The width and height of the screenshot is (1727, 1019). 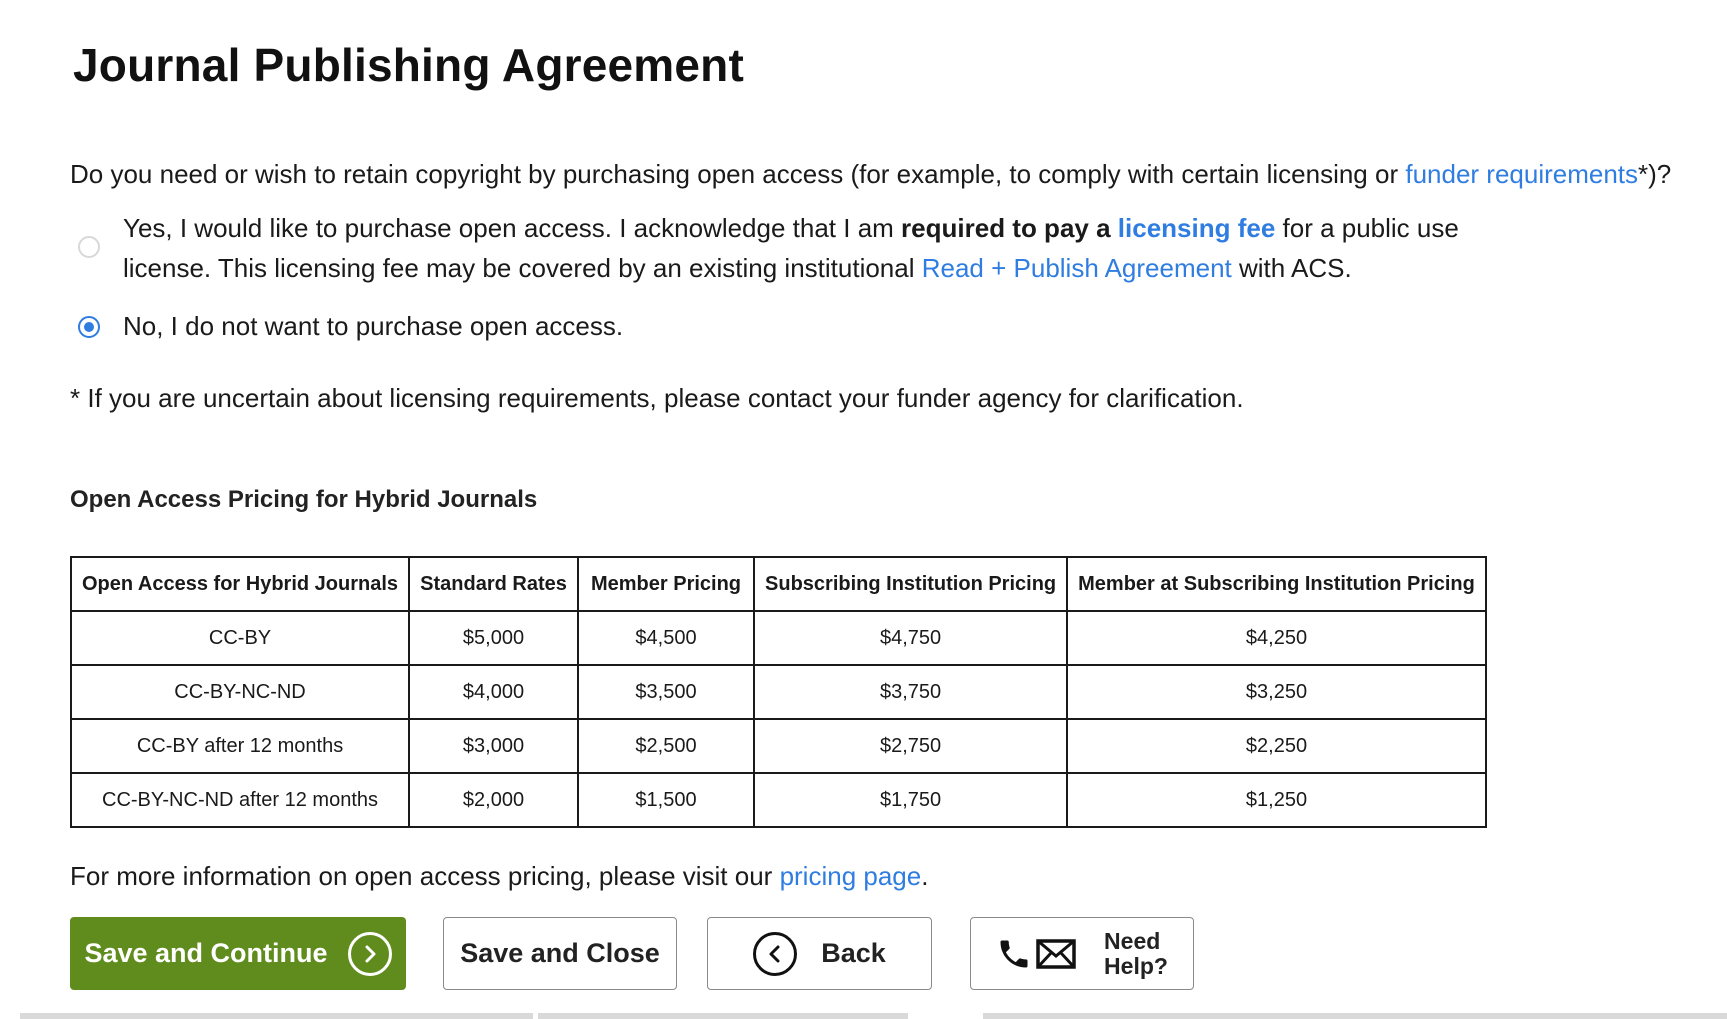 What do you see at coordinates (240, 746) in the screenshot?
I see `table-cell: CC-BY after 12 months` at bounding box center [240, 746].